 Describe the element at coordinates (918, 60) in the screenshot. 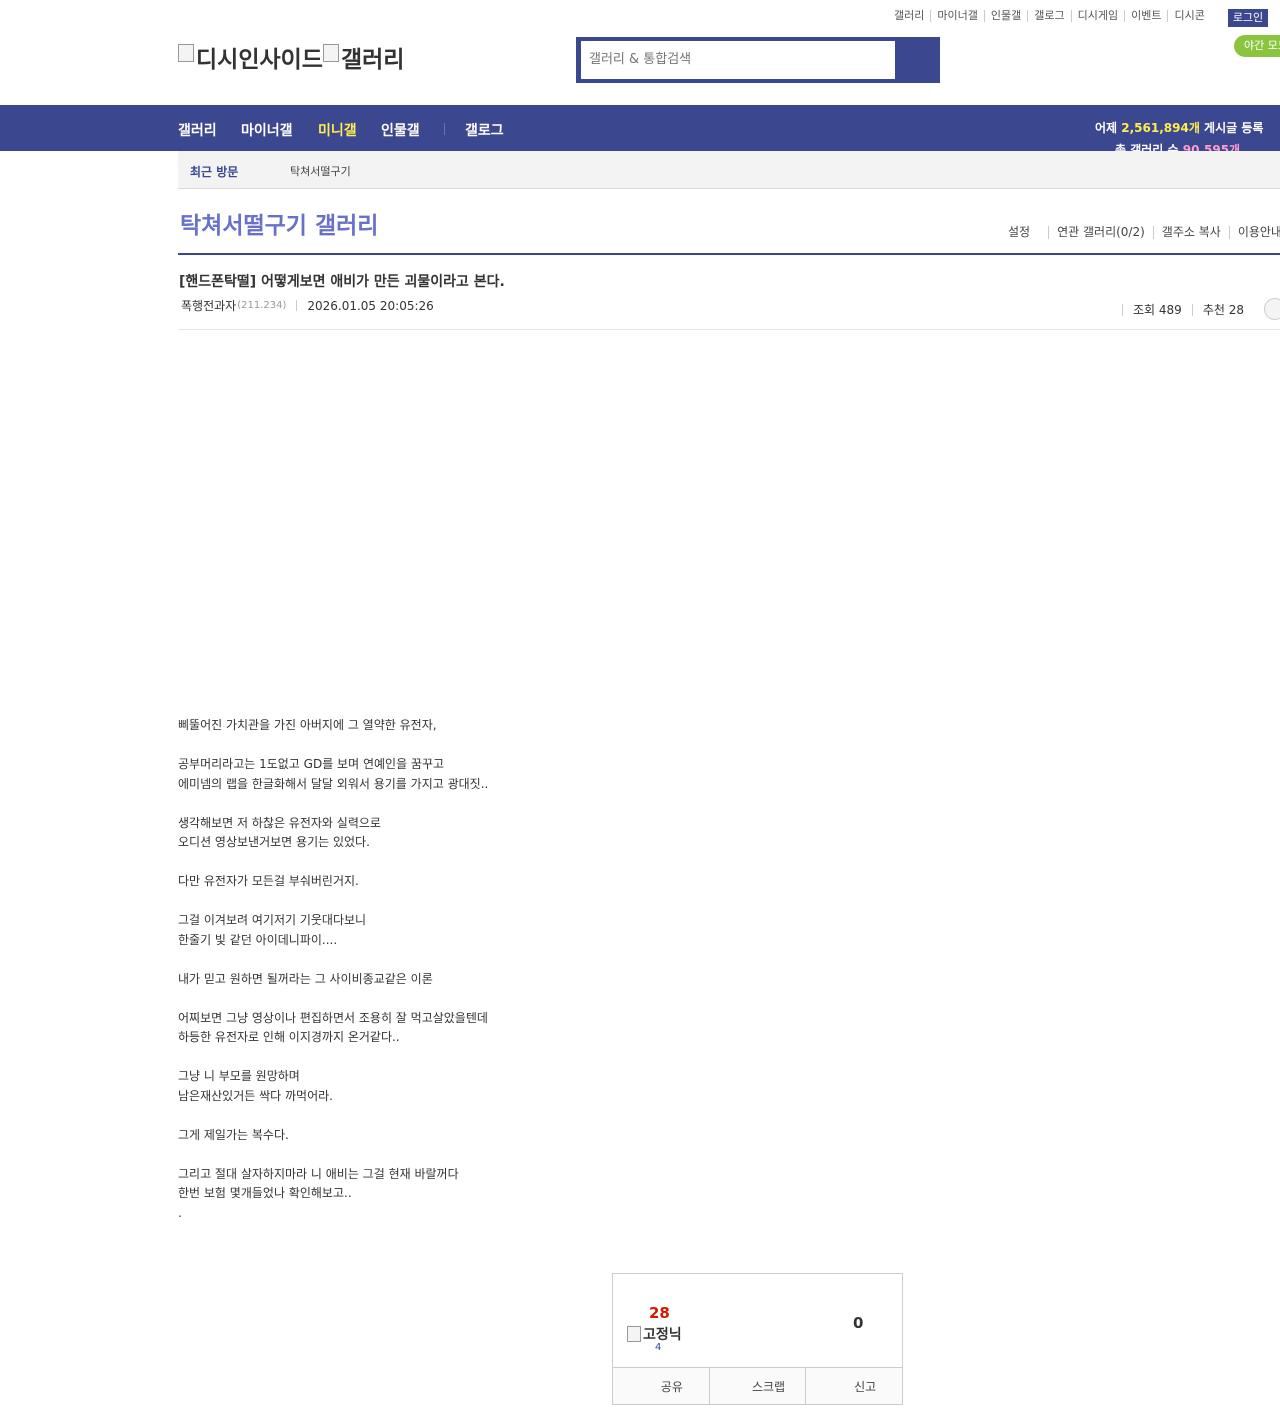

I see `search-button` at that location.